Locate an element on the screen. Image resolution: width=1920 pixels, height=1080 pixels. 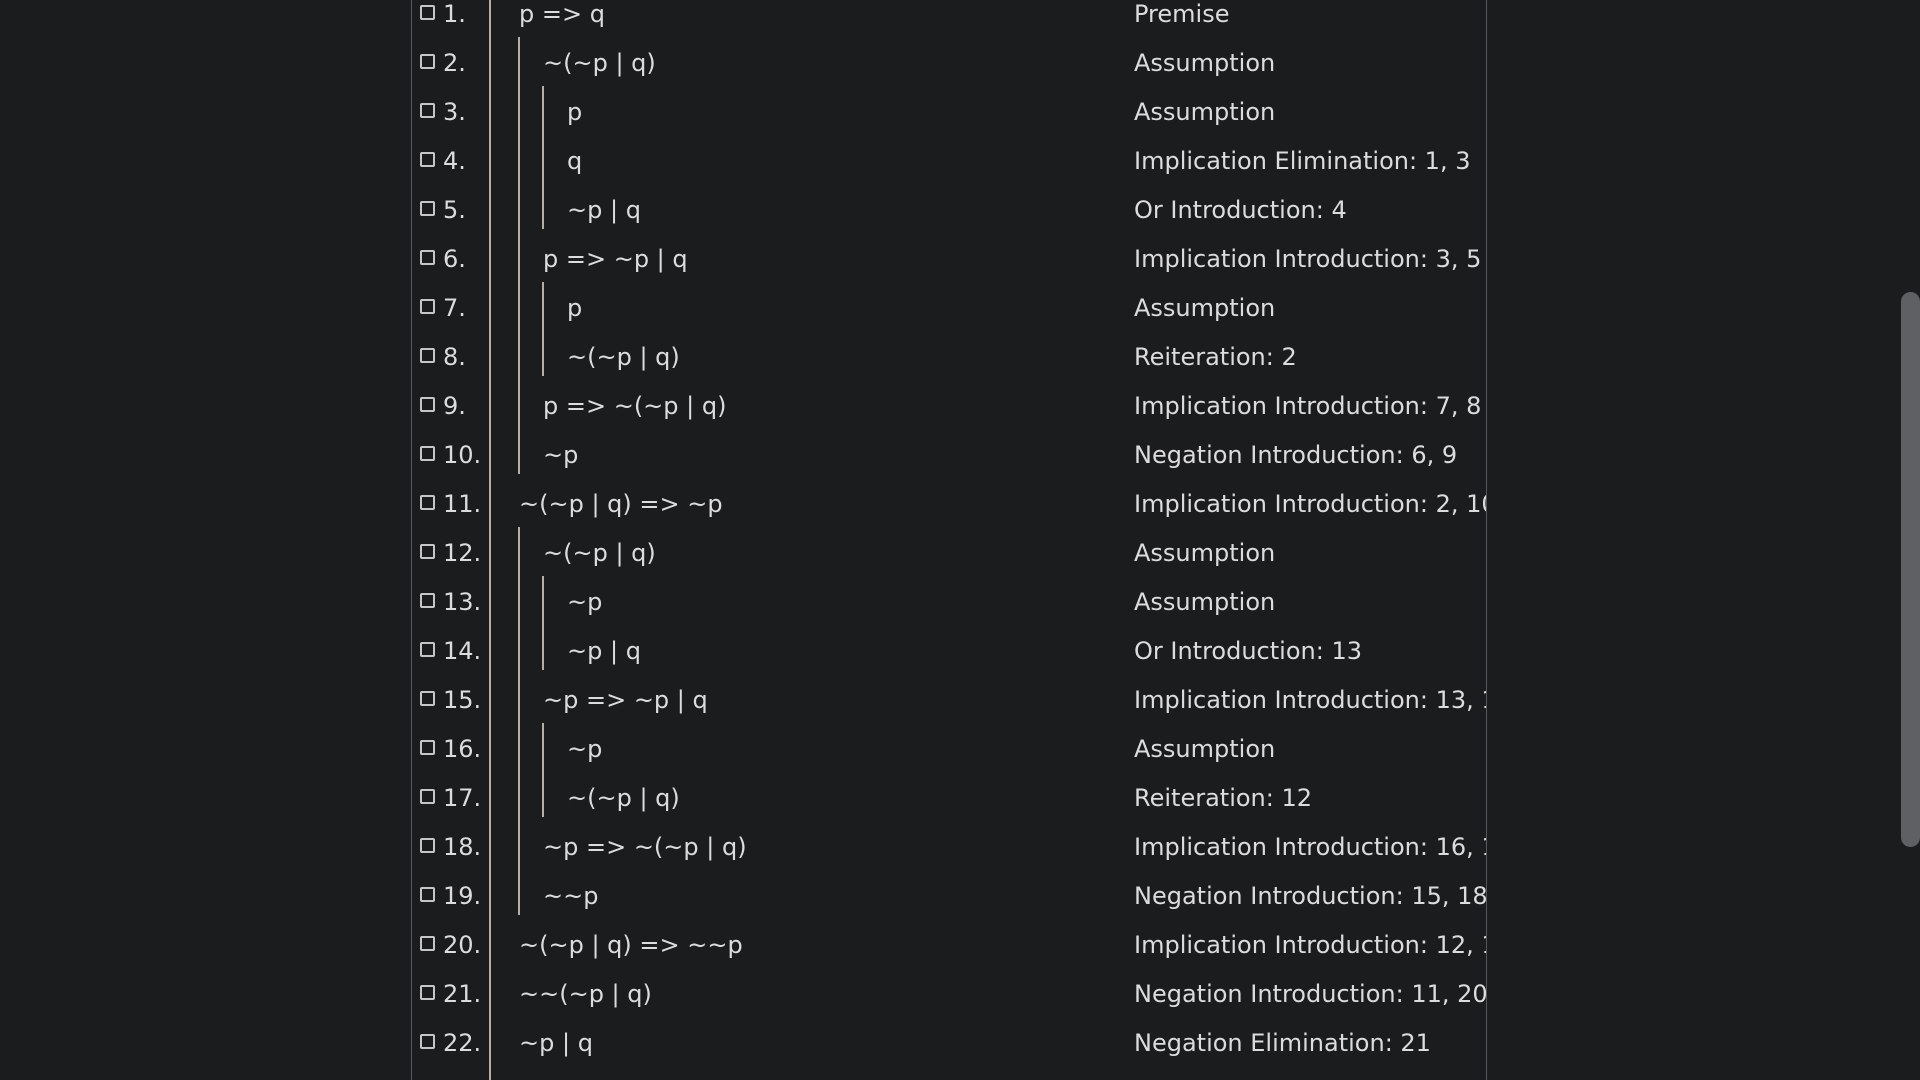
line-number: 12. is located at coordinates (462, 553).